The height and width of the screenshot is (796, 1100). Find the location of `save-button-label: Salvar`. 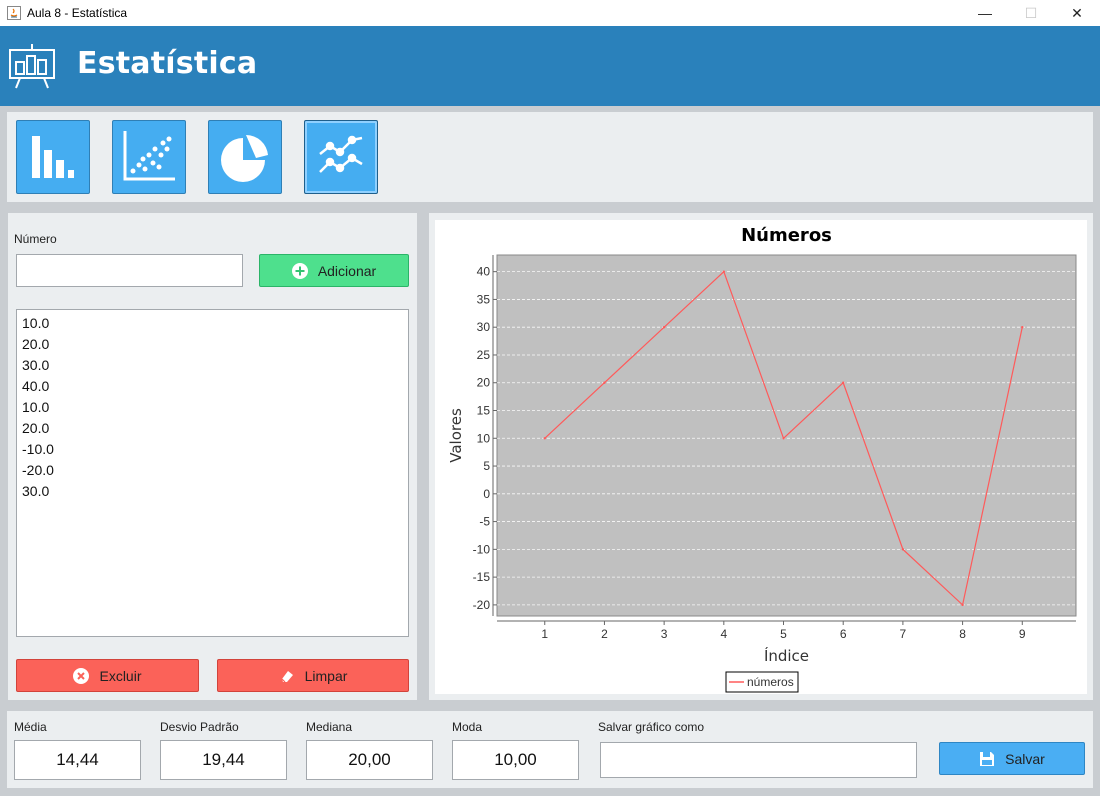

save-button-label: Salvar is located at coordinates (1025, 758).